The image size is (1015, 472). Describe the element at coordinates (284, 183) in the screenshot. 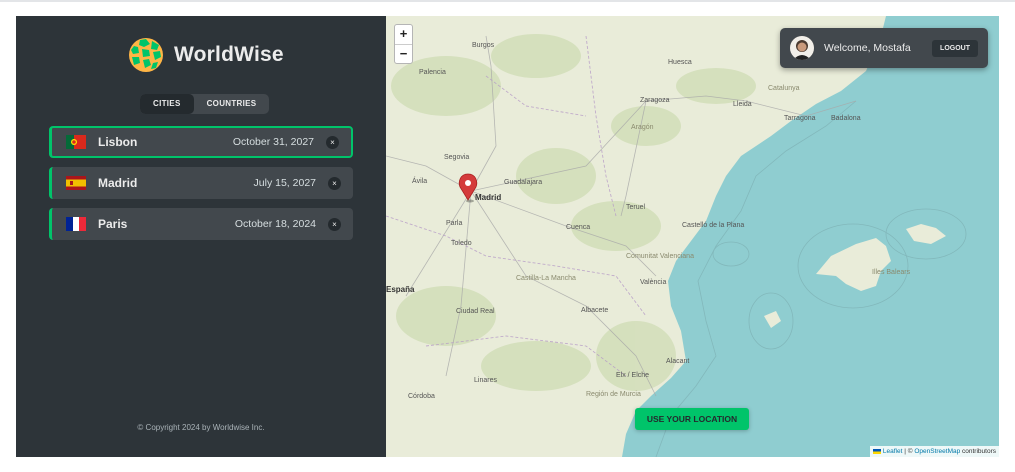

I see `city-date: July 15, 2027` at that location.